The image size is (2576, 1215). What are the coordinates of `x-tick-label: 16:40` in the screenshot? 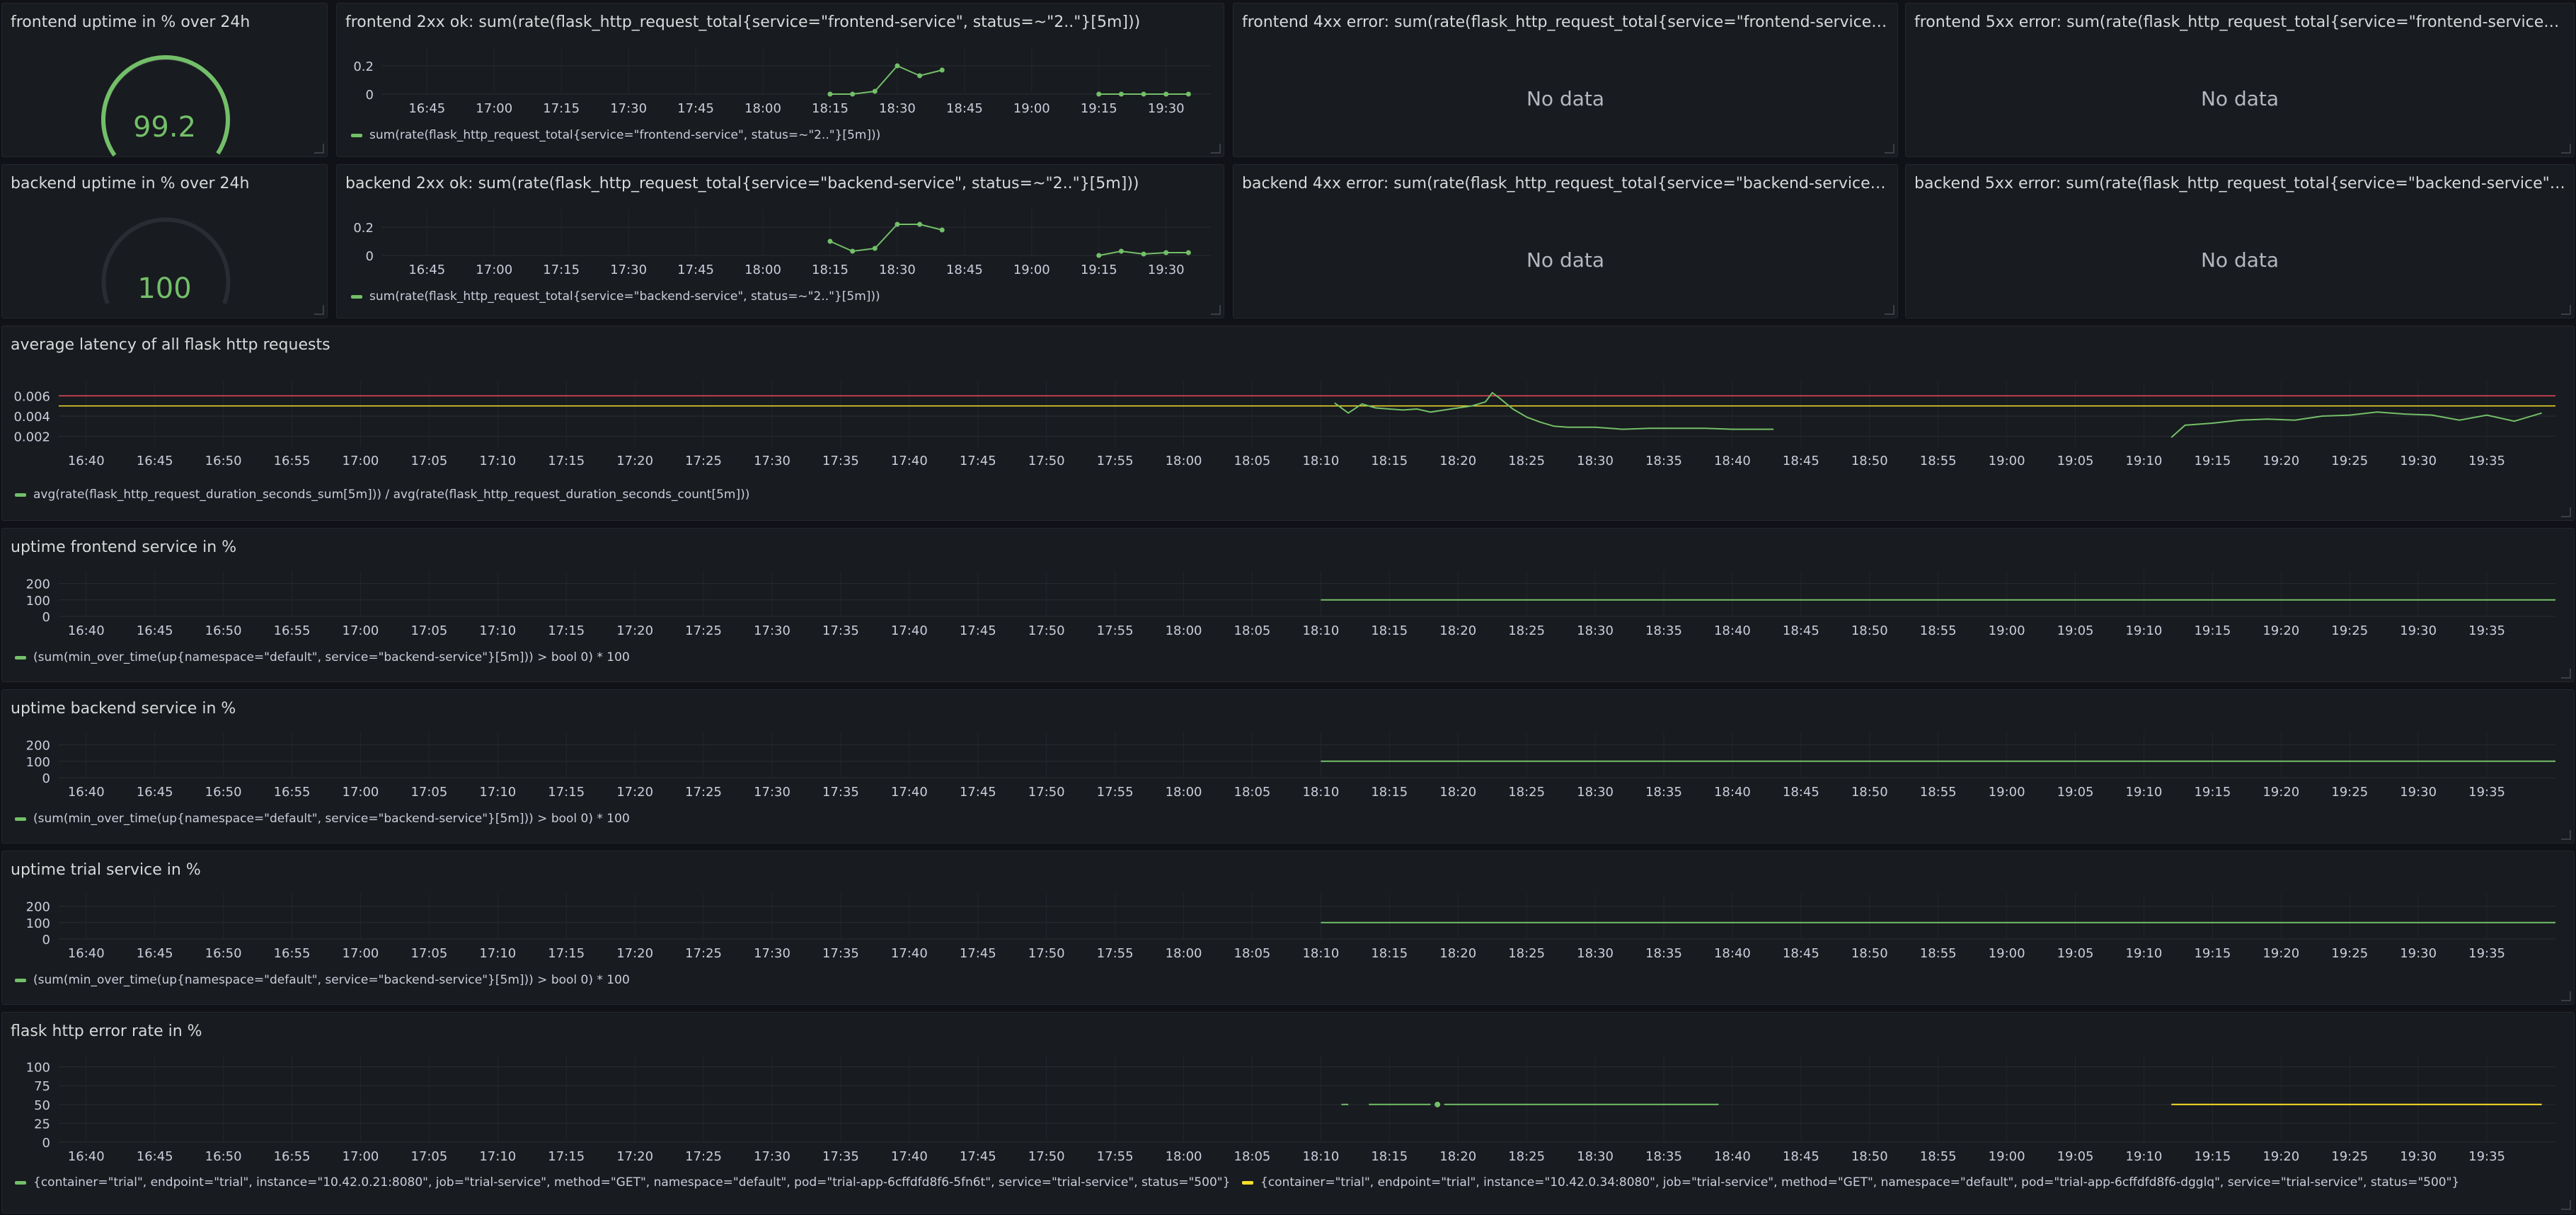 It's located at (86, 953).